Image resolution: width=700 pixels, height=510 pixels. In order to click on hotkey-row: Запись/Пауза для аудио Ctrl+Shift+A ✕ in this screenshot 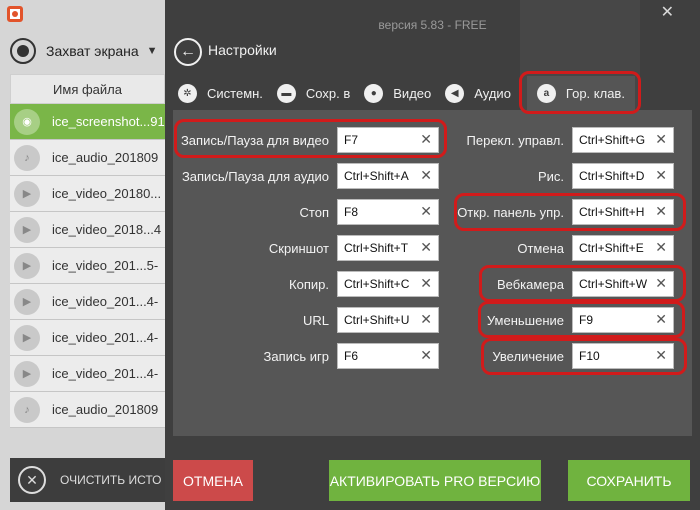, I will do `click(309, 176)`.